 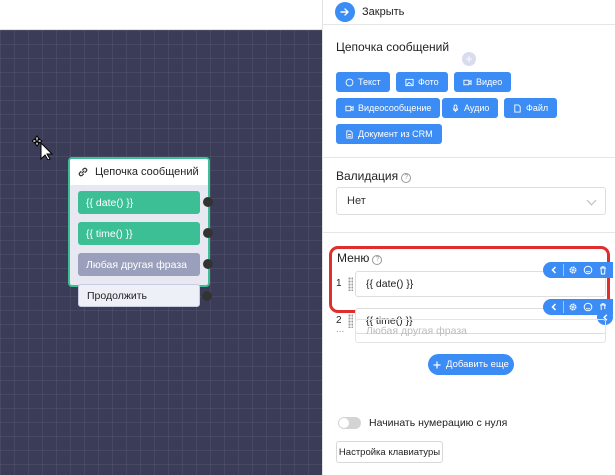 I want to click on trash-icon, so click(x=603, y=270).